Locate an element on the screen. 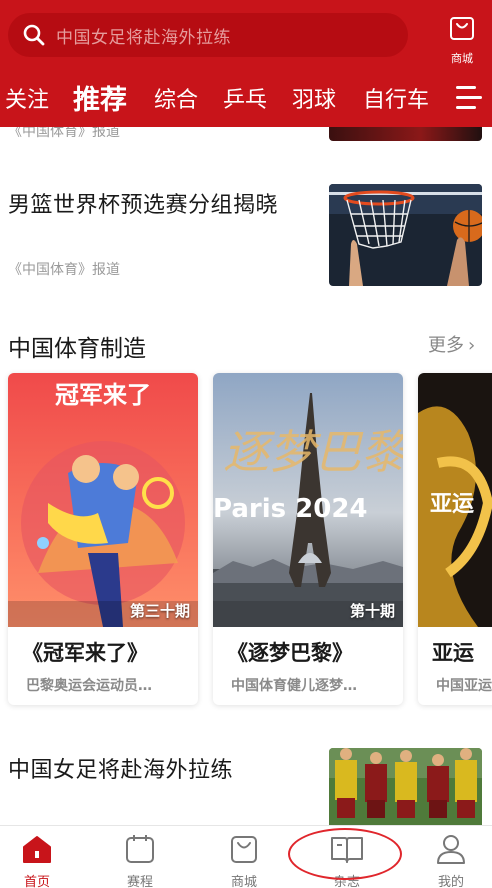 This screenshot has width=492, height=888. article-title: 中国女足将赴海外拉练 is located at coordinates (121, 770).